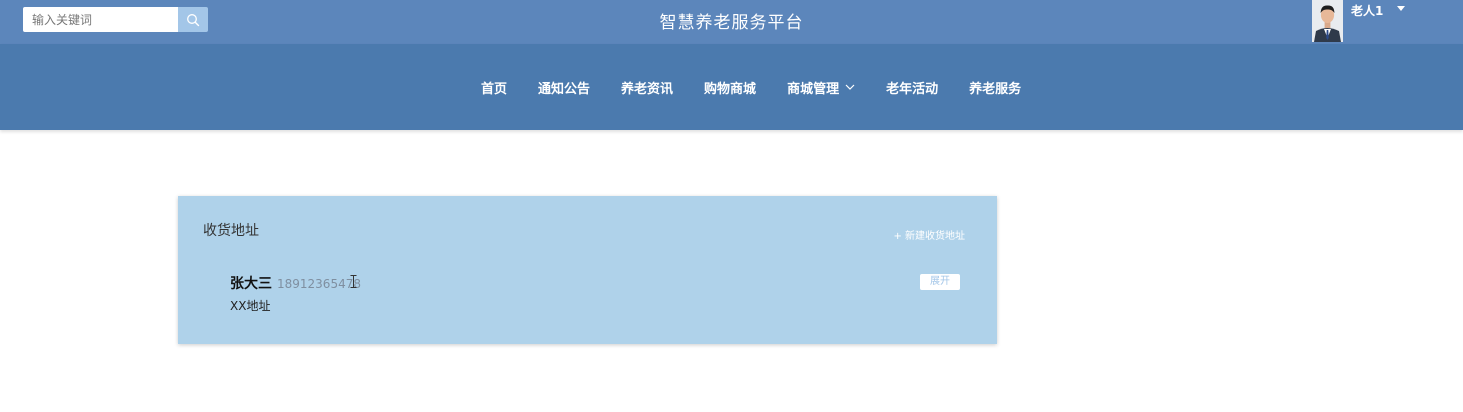 Image resolution: width=1463 pixels, height=412 pixels. What do you see at coordinates (250, 306) in the screenshot?
I see `address-text: XX地址` at bounding box center [250, 306].